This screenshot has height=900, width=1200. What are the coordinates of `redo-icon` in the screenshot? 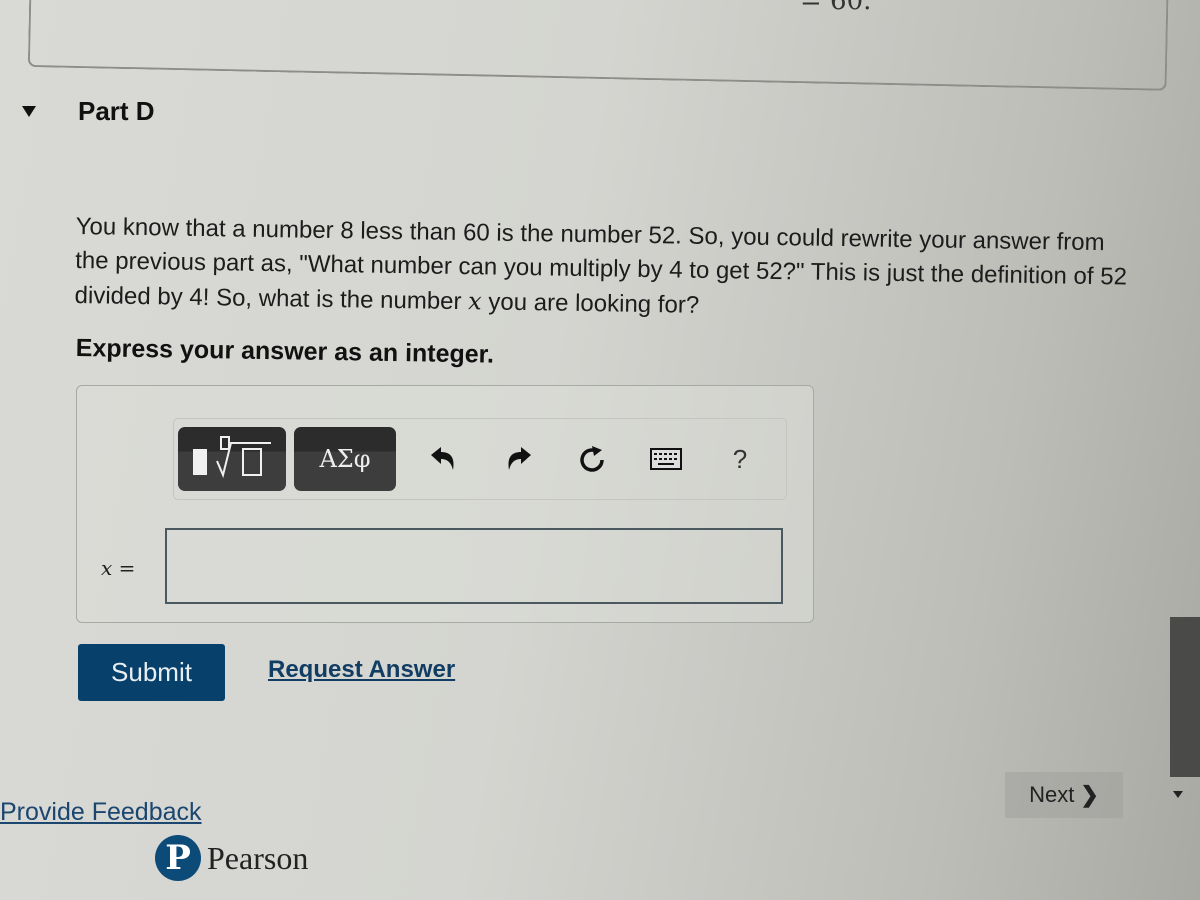 It's located at (519, 458).